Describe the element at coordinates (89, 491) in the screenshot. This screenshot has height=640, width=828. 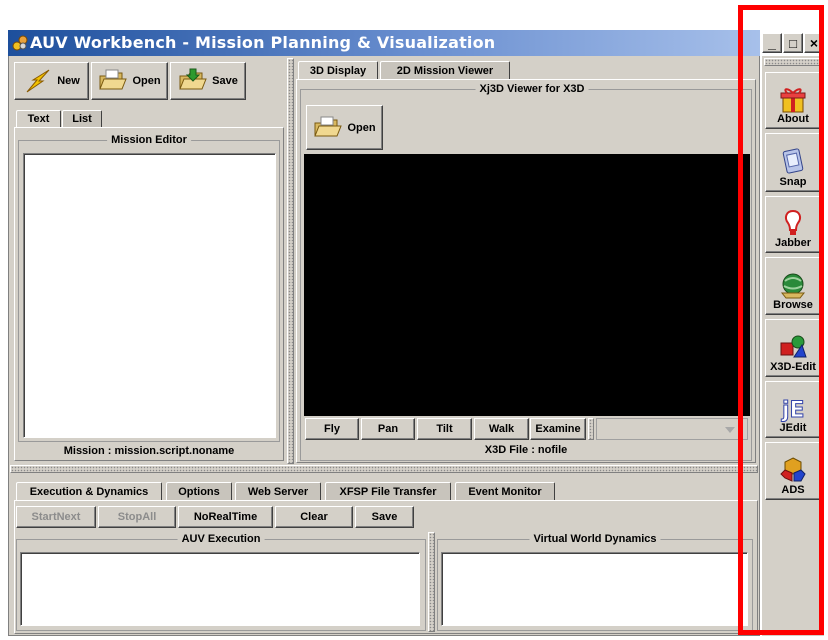
I see `tab-execution-dynamics: Execution & Dynamics` at that location.